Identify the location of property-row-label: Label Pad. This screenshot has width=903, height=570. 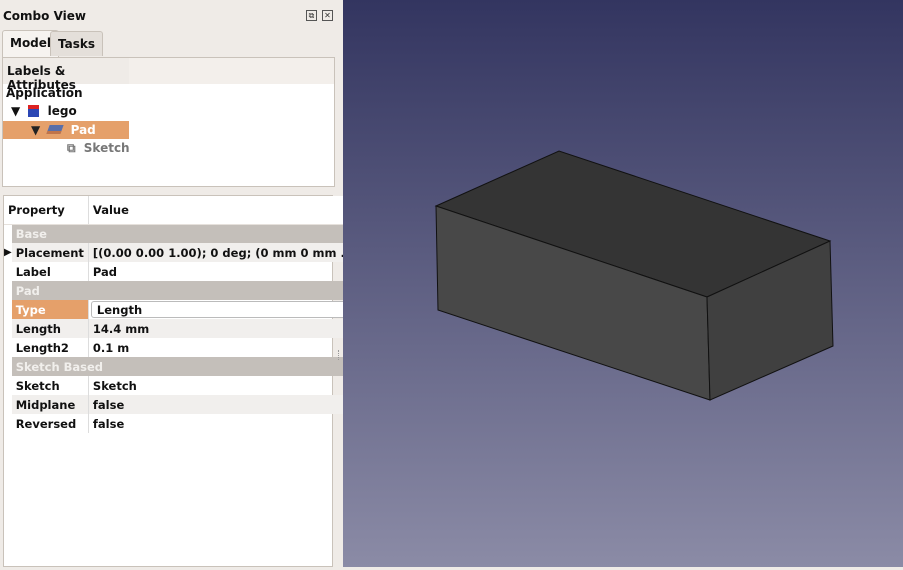
(181, 271).